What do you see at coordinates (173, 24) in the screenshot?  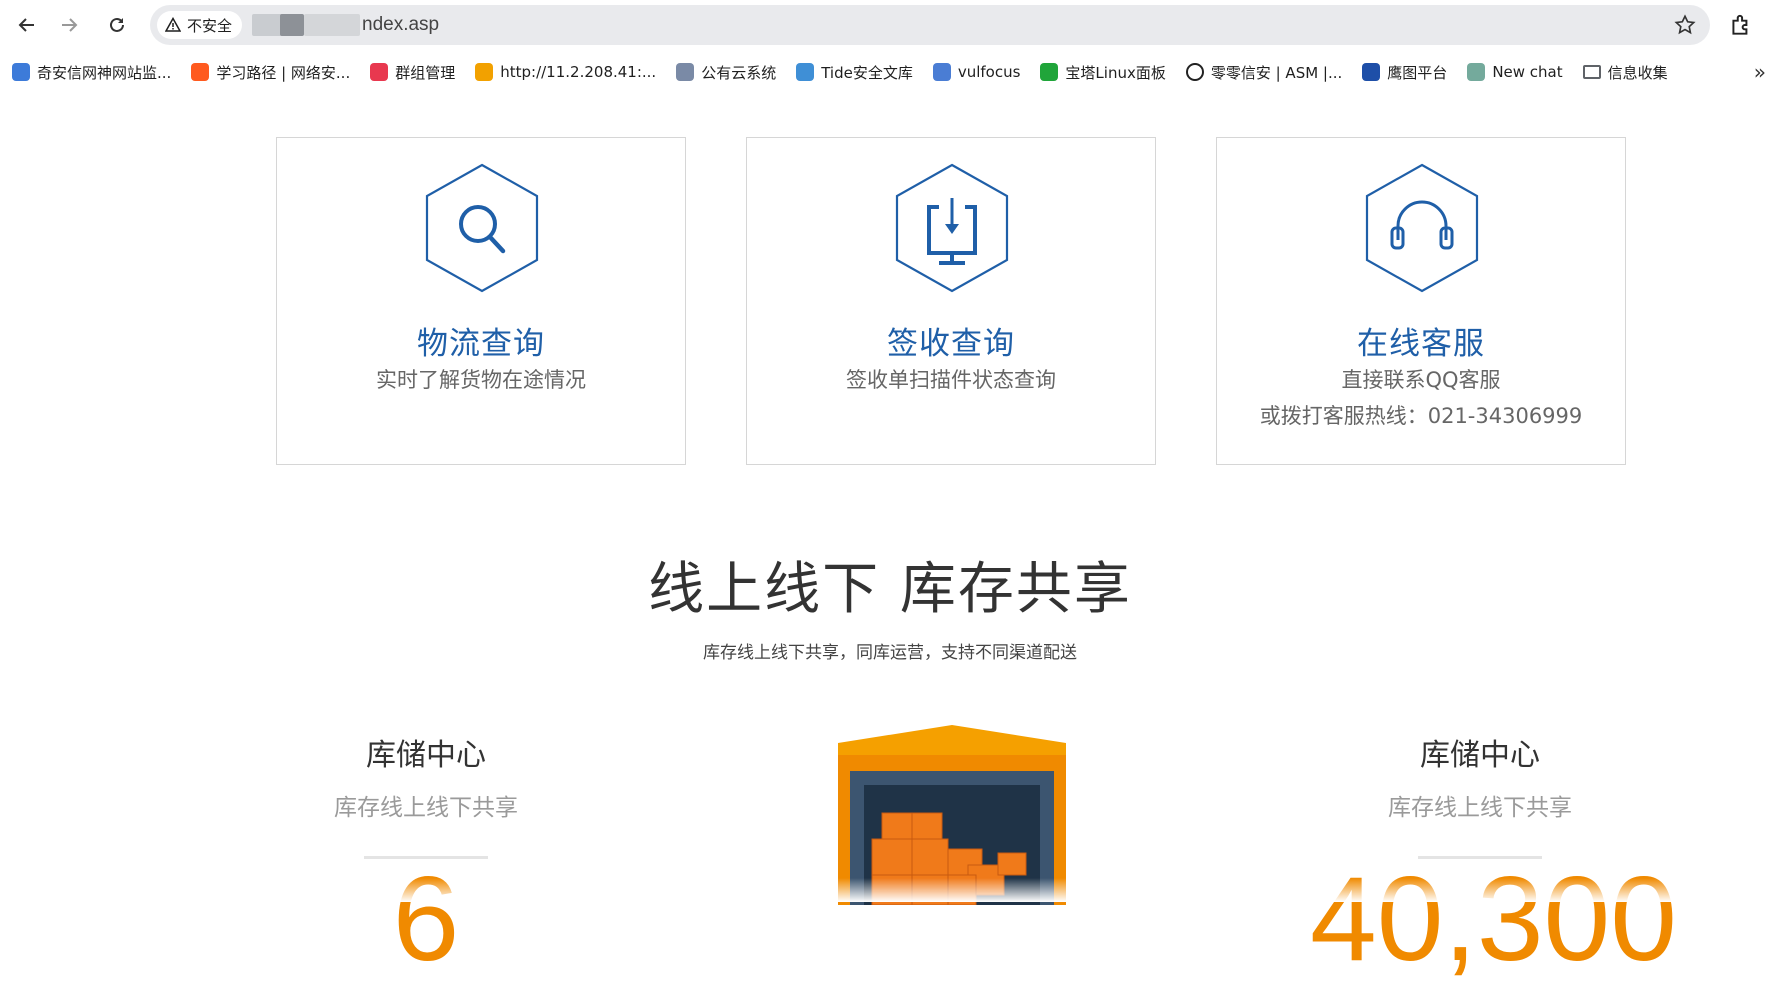 I see `warning-icon` at bounding box center [173, 24].